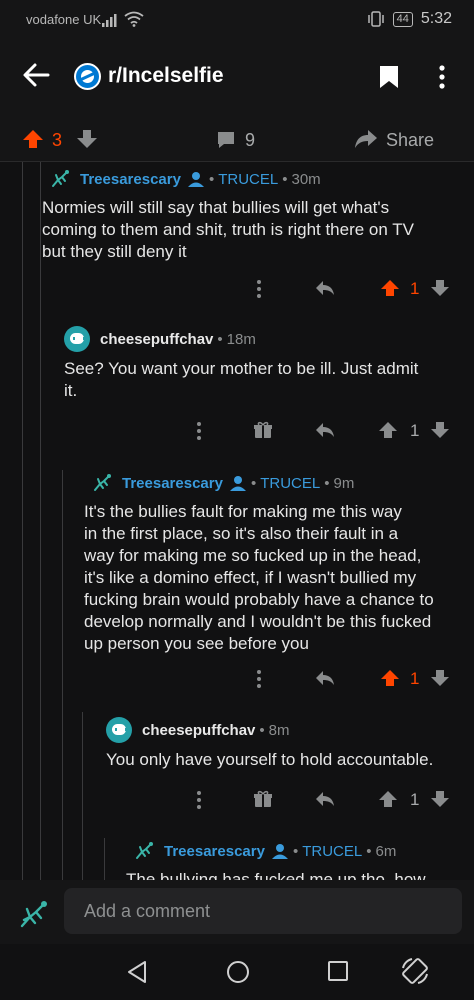 Image resolution: width=474 pixels, height=1000 pixels. Describe the element at coordinates (366, 139) in the screenshot. I see `share-arrow-icon` at that location.